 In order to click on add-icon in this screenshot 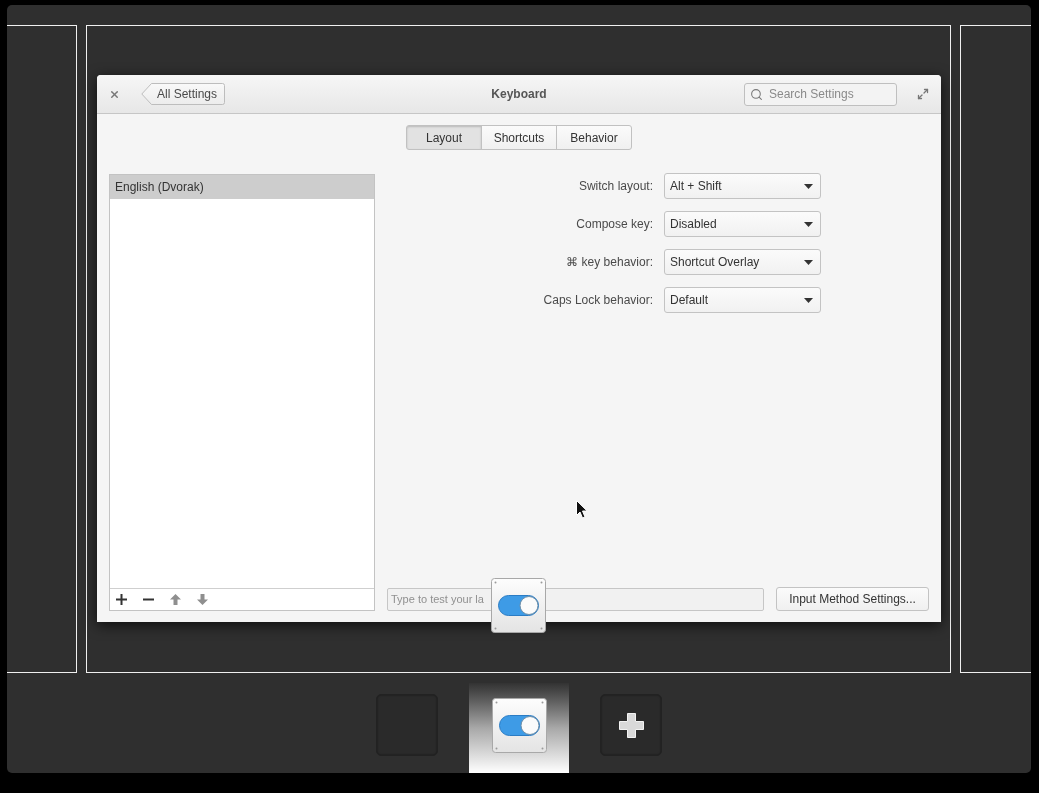, I will do `click(121, 599)`.